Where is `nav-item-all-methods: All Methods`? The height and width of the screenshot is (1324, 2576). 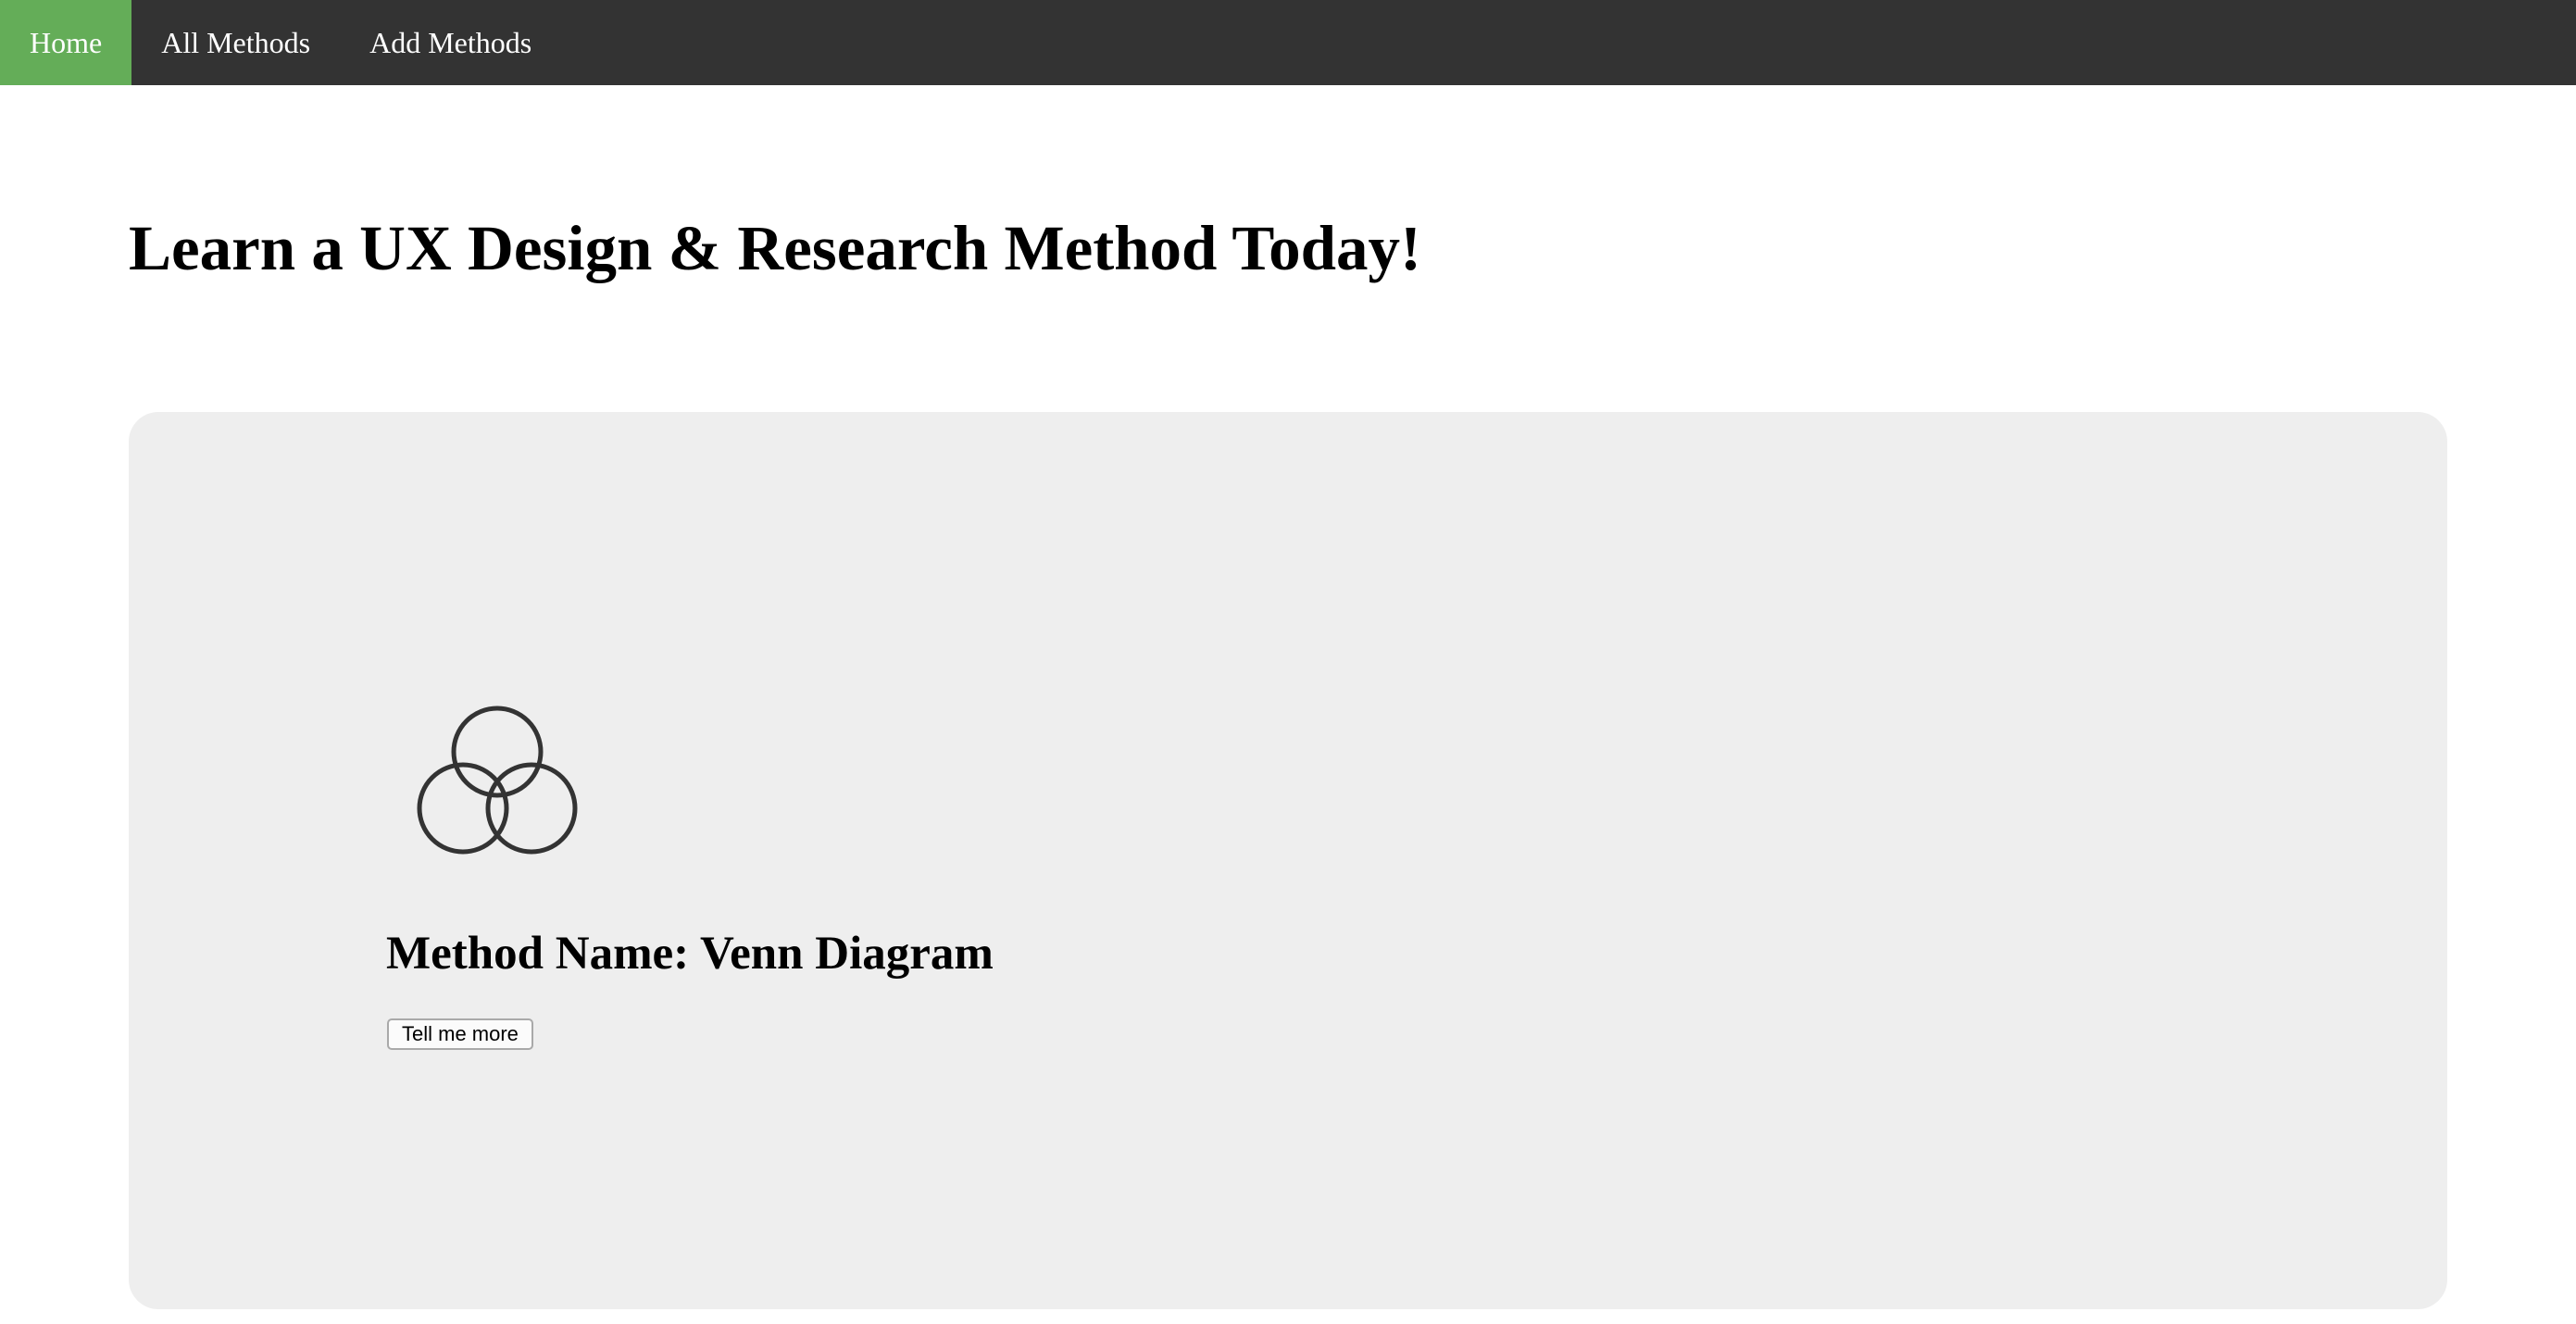 nav-item-all-methods: All Methods is located at coordinates (235, 43).